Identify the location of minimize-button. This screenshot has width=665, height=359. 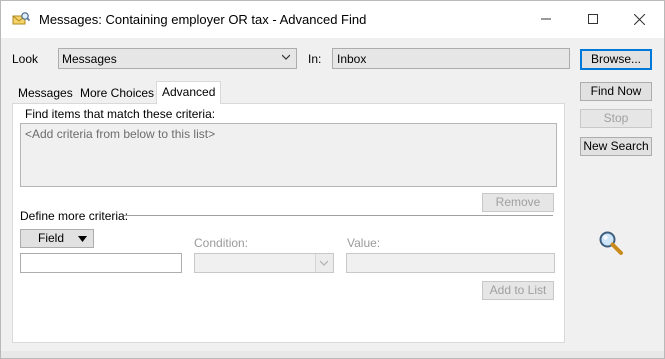
(546, 19).